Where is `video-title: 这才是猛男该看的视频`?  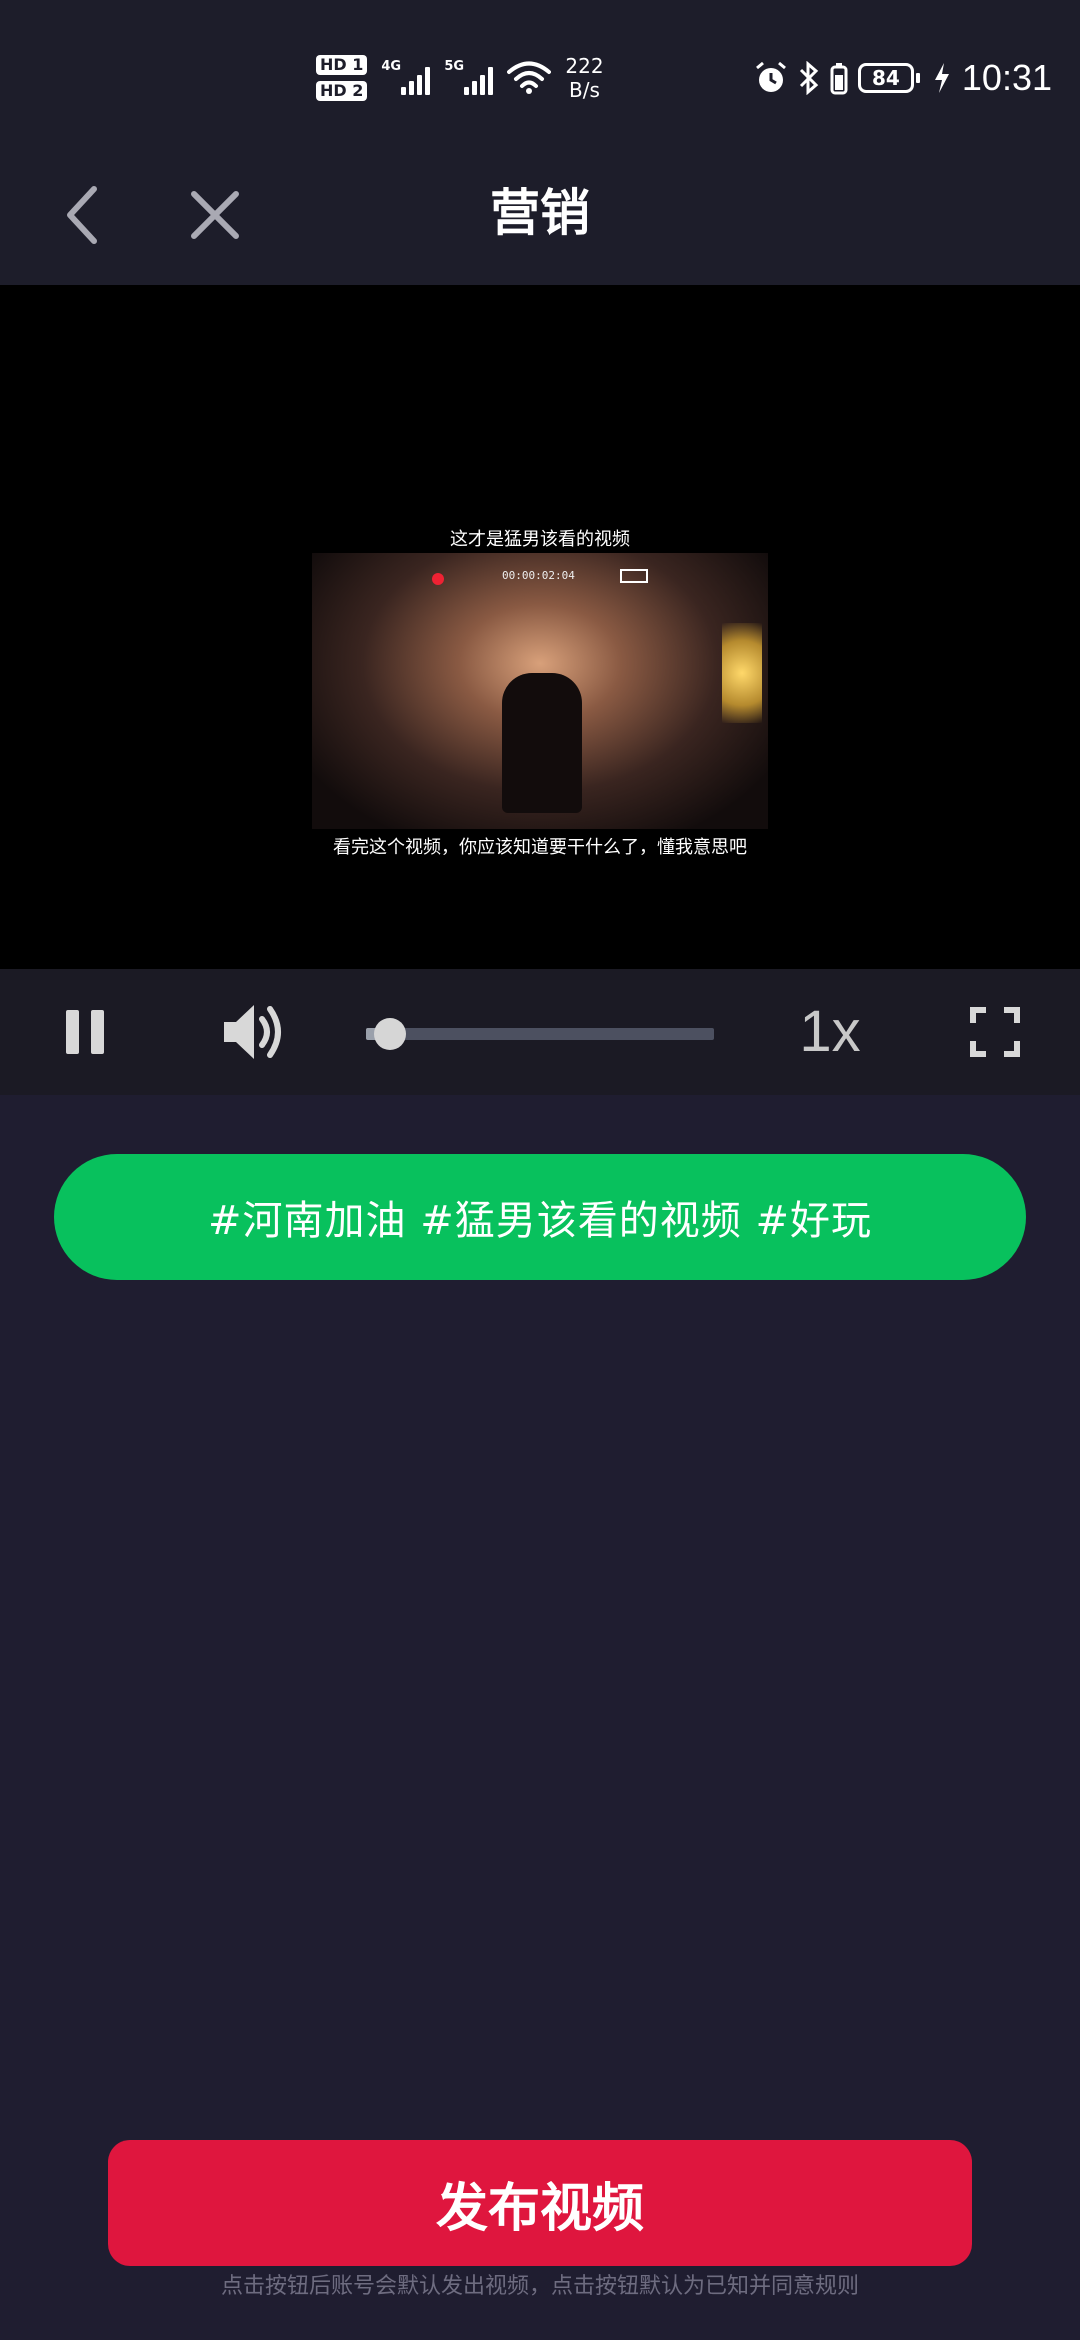 video-title: 这才是猛男该看的视频 is located at coordinates (540, 539).